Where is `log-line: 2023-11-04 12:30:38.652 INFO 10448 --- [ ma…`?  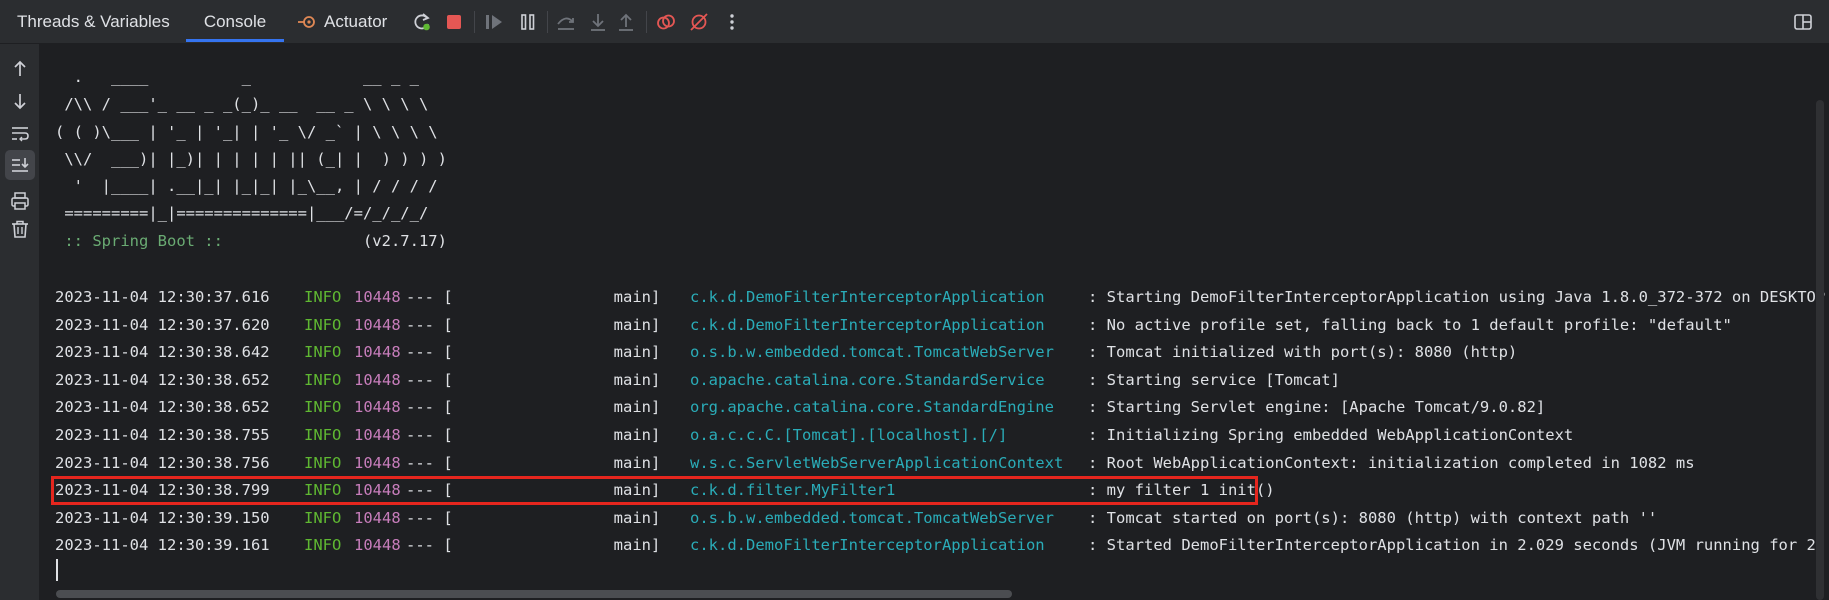
log-line: 2023-11-04 12:30:38.652 INFO 10448 --- [ ma… is located at coordinates (940, 381).